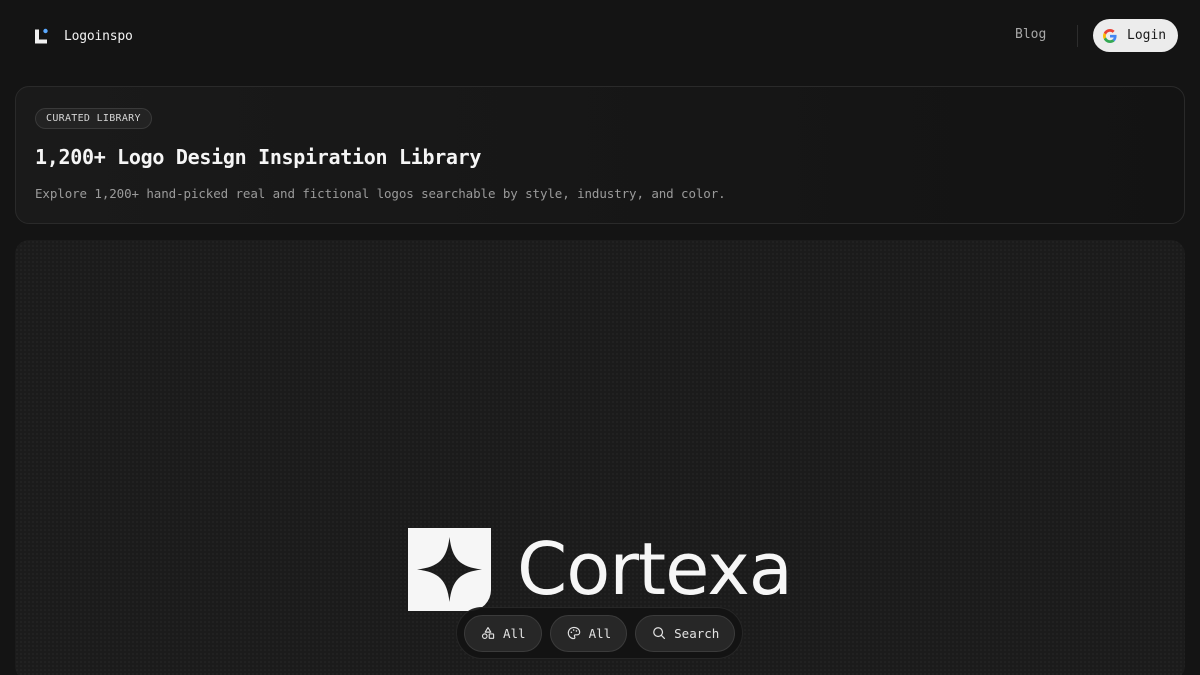  What do you see at coordinates (514, 633) in the screenshot?
I see `style-filter-label: All` at bounding box center [514, 633].